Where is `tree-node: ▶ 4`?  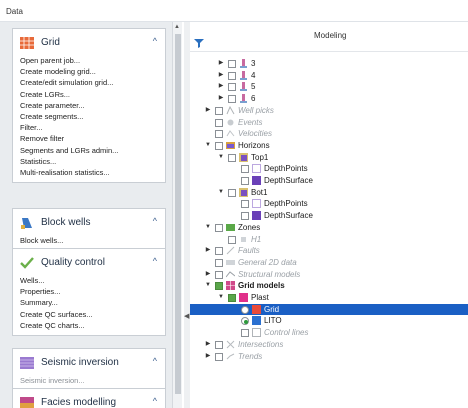
tree-node: ▶ 4 is located at coordinates (329, 75).